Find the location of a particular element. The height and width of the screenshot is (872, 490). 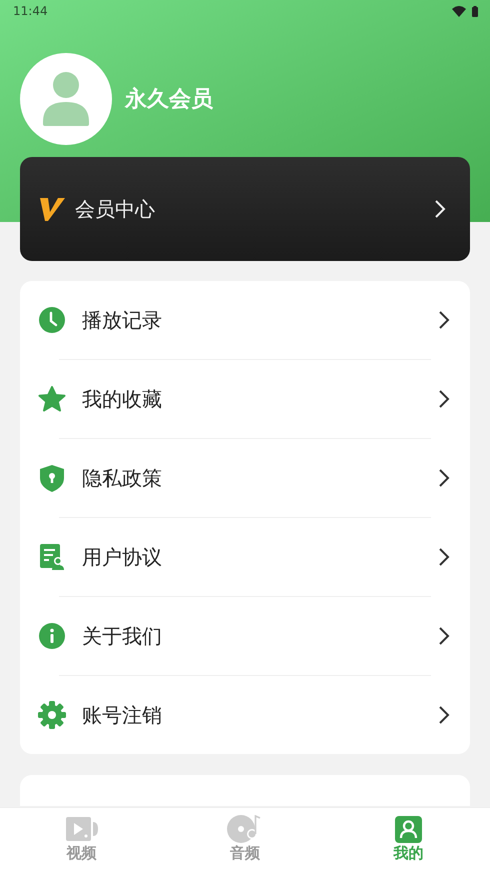

menu-item: 用户协议 is located at coordinates (245, 557).